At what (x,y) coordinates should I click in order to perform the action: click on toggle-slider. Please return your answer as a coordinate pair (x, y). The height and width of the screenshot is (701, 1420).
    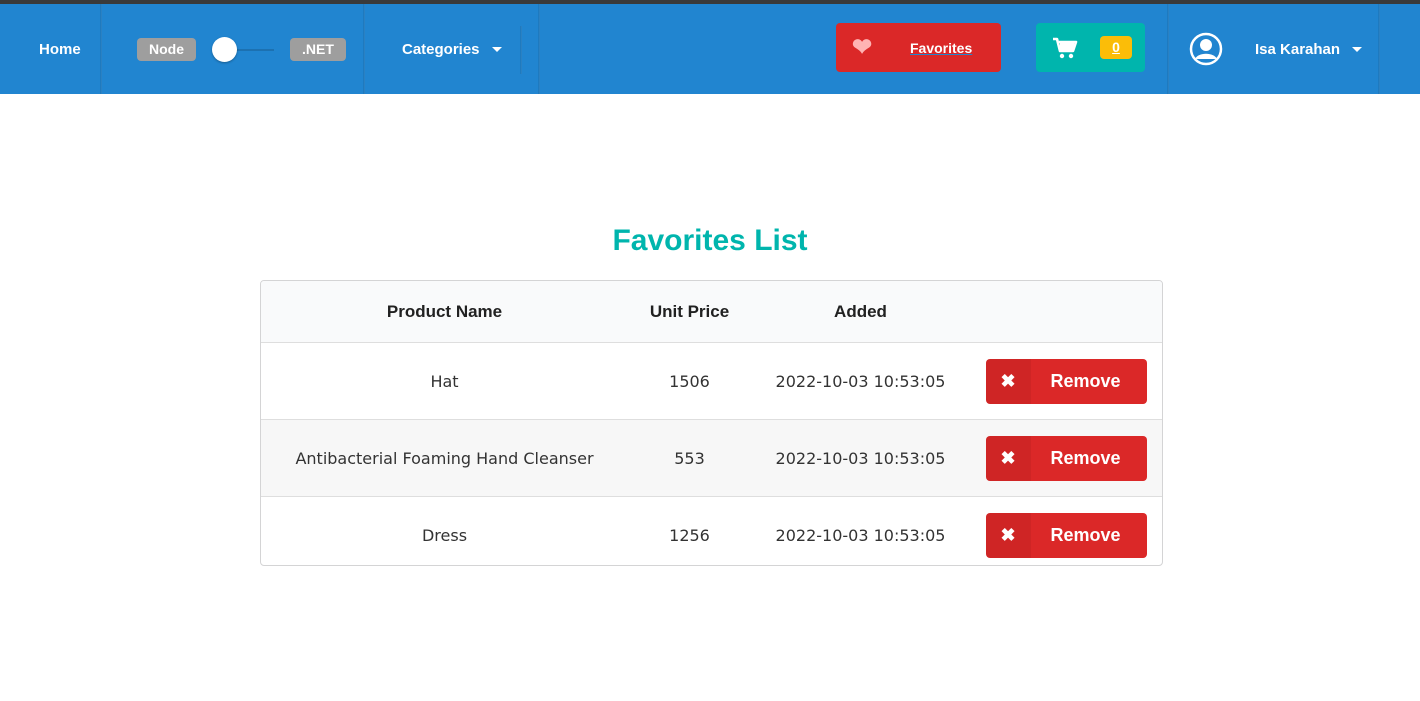
    Looking at the image, I should click on (243, 49).